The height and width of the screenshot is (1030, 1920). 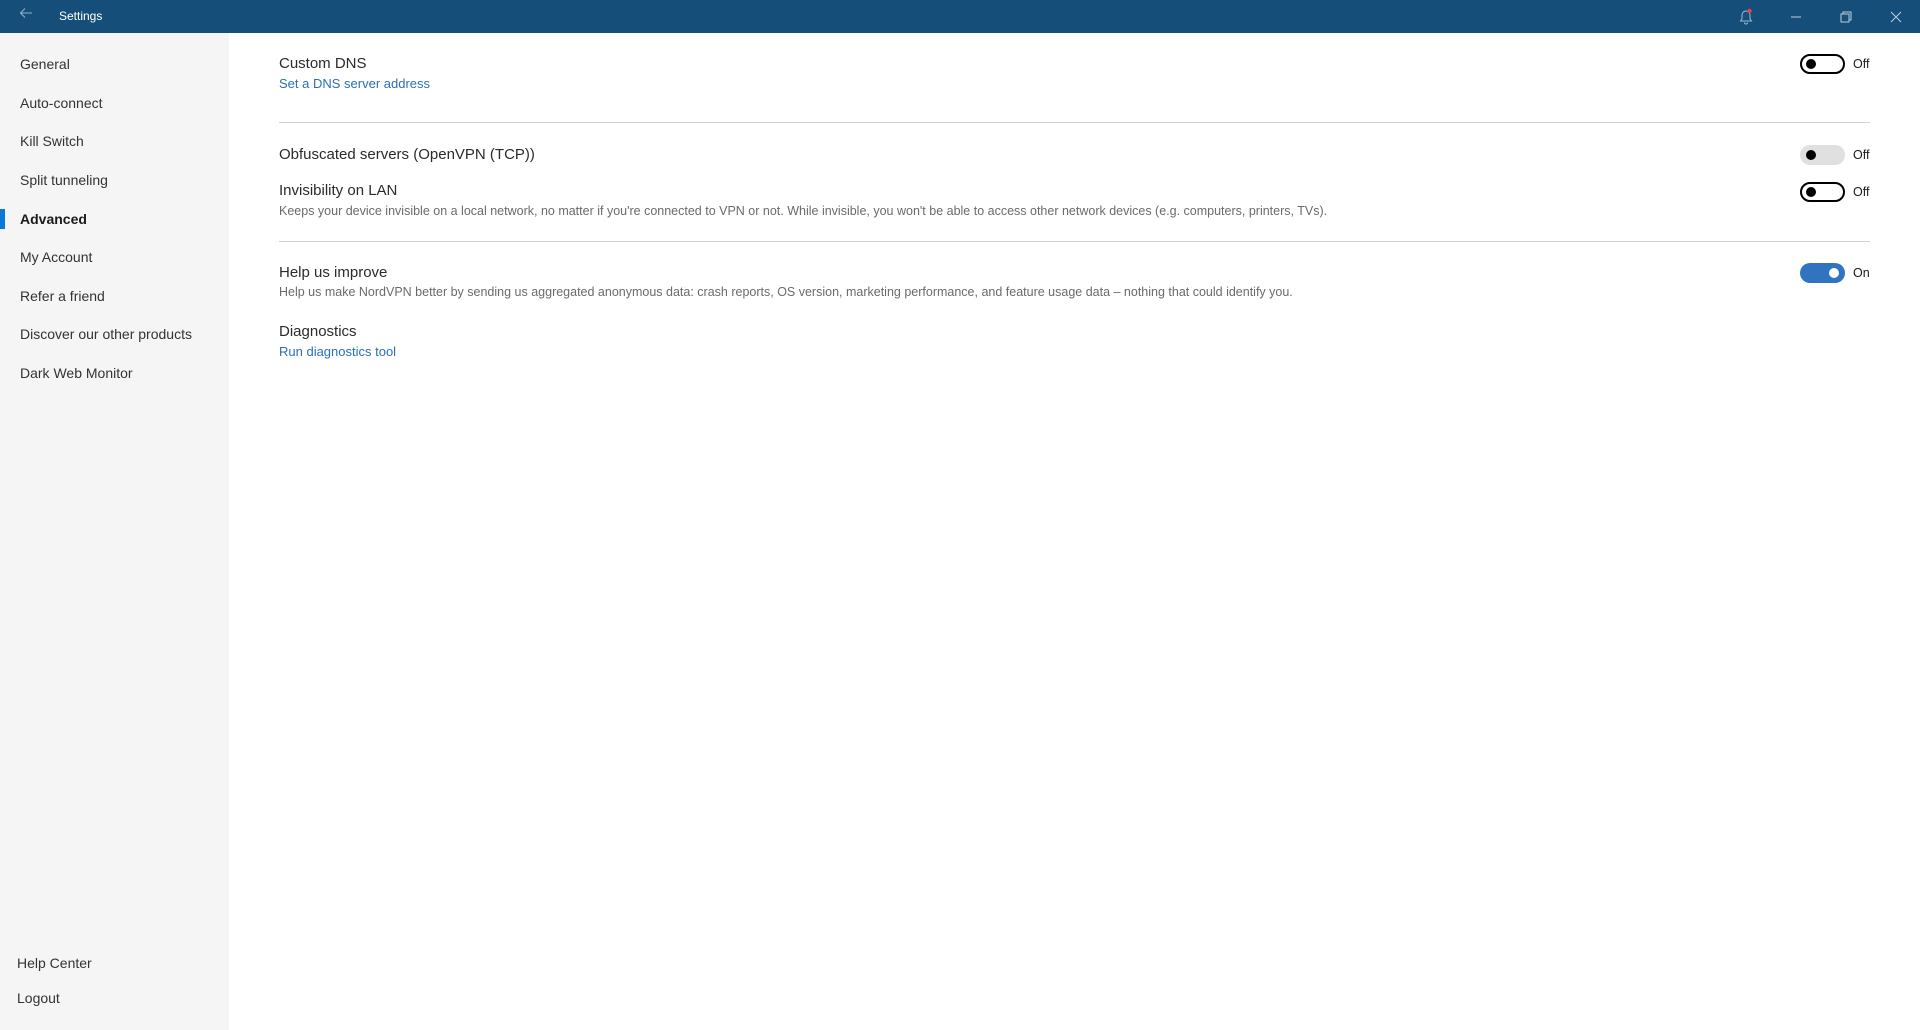 I want to click on invisibility-lan-title: Invisibility on LAN, so click(x=338, y=190).